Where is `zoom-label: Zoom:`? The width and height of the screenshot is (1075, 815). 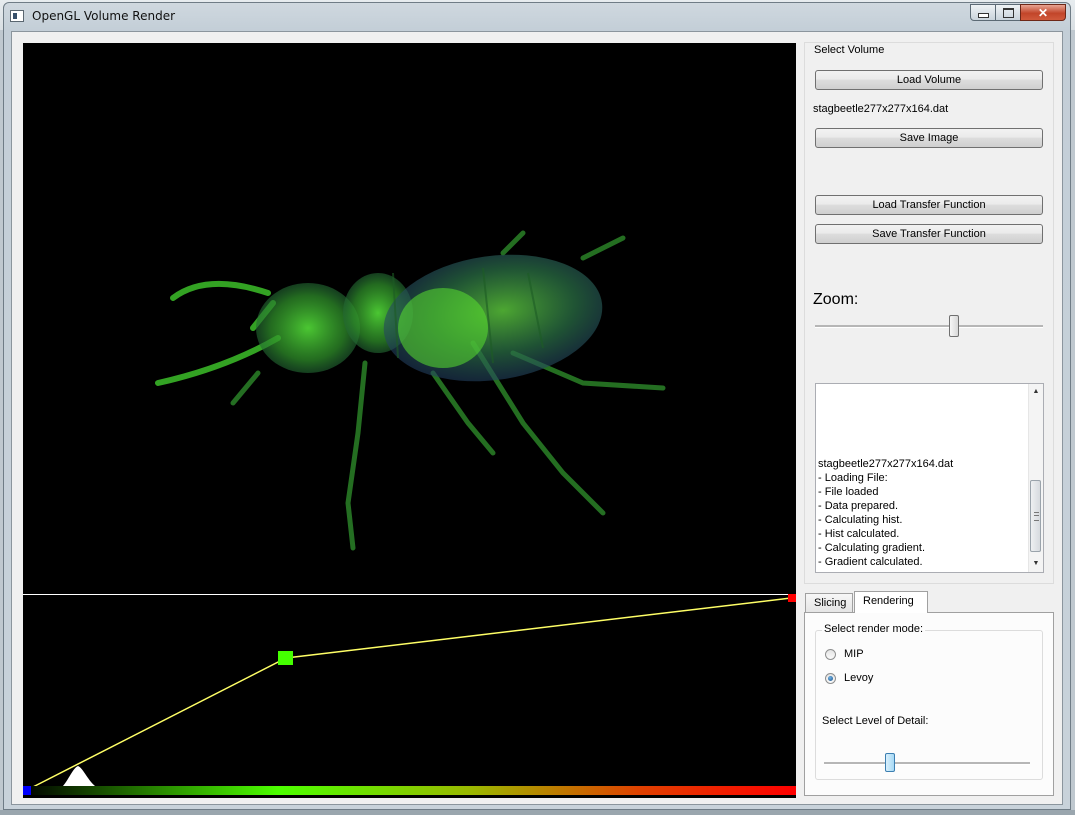 zoom-label: Zoom: is located at coordinates (836, 299).